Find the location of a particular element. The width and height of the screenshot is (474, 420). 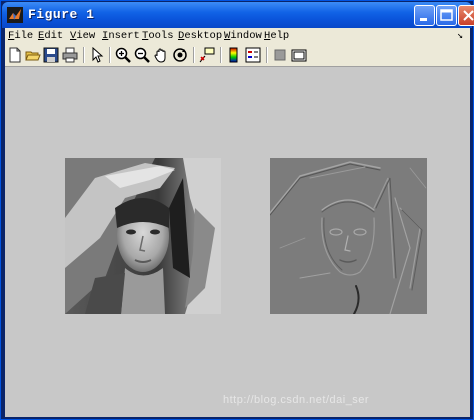

rotate-3d-icon is located at coordinates (180, 55).